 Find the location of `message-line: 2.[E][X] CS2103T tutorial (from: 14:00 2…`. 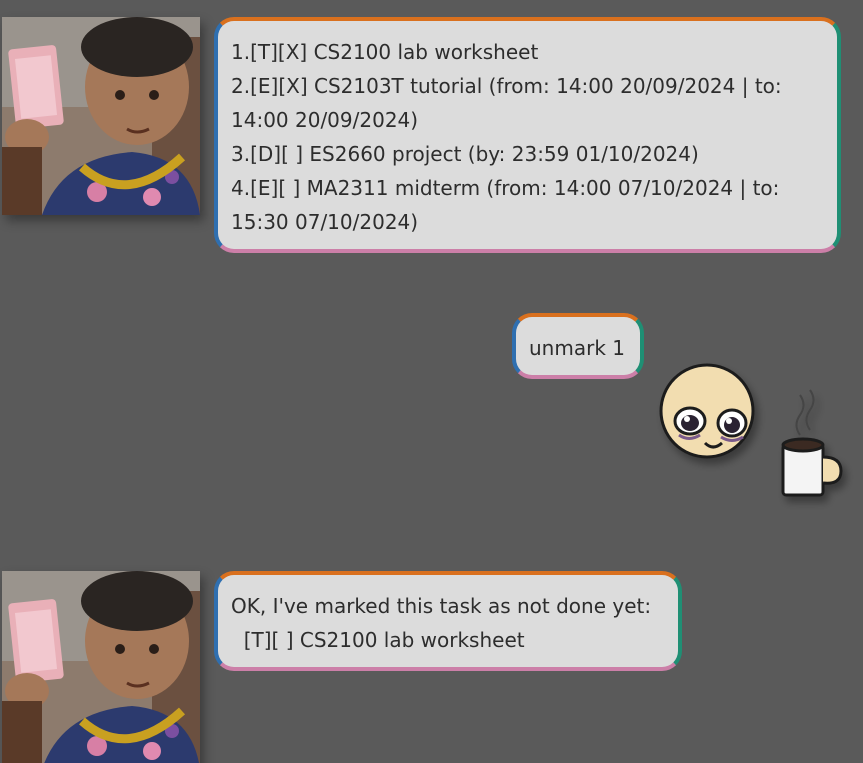

message-line: 2.[E][X] CS2103T tutorial (from: 14:00 2… is located at coordinates (506, 86).